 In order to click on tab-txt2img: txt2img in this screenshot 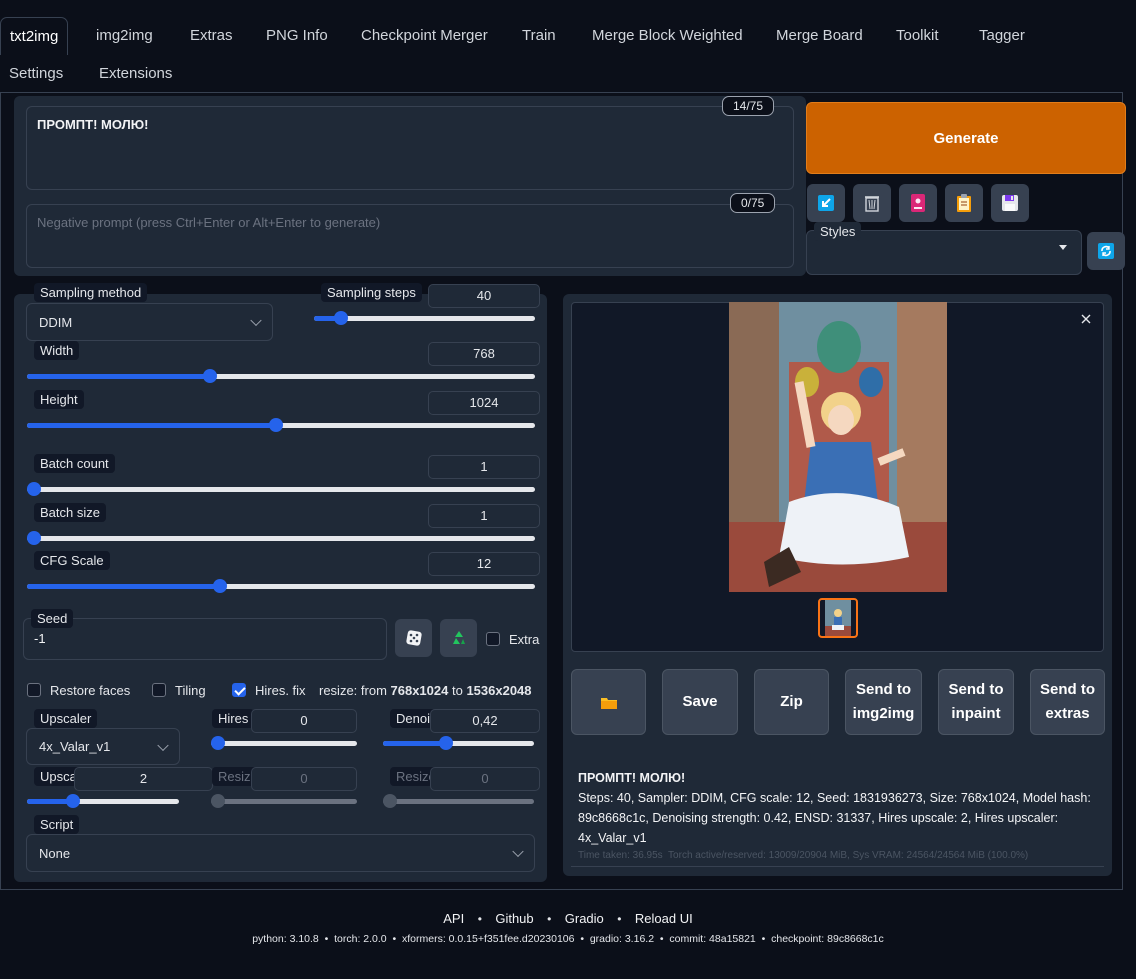, I will do `click(34, 36)`.